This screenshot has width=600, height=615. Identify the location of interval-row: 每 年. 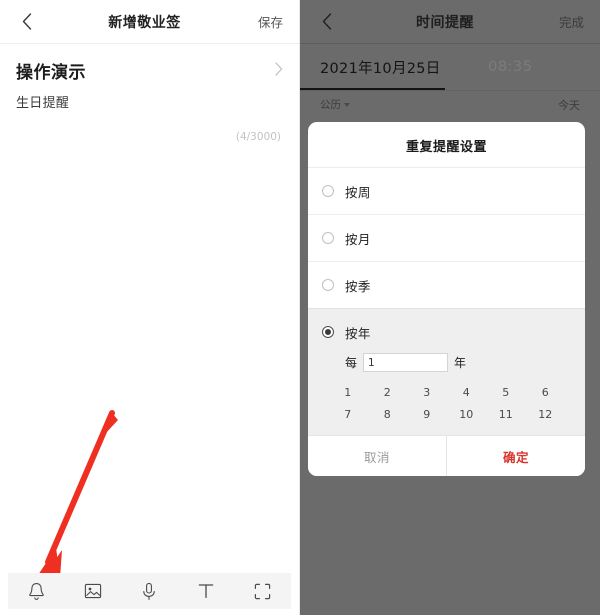
(446, 362).